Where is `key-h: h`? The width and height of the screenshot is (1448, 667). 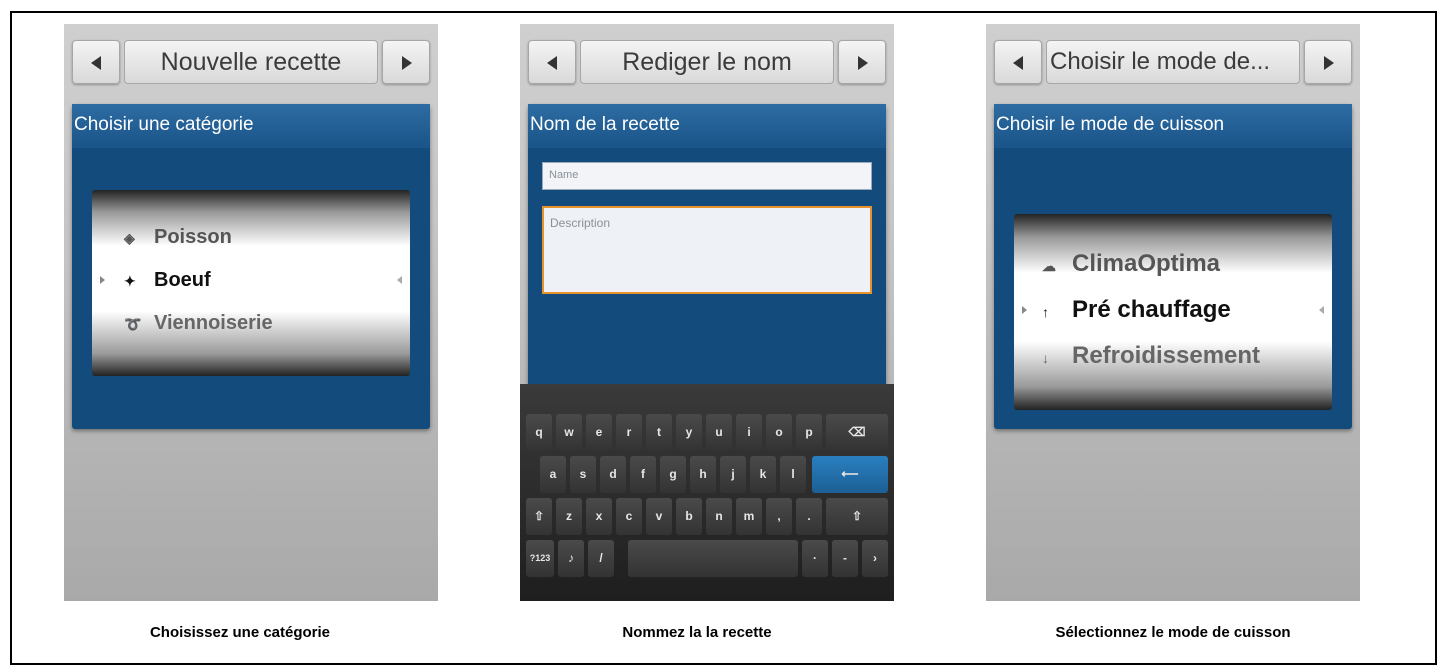 key-h: h is located at coordinates (703, 474).